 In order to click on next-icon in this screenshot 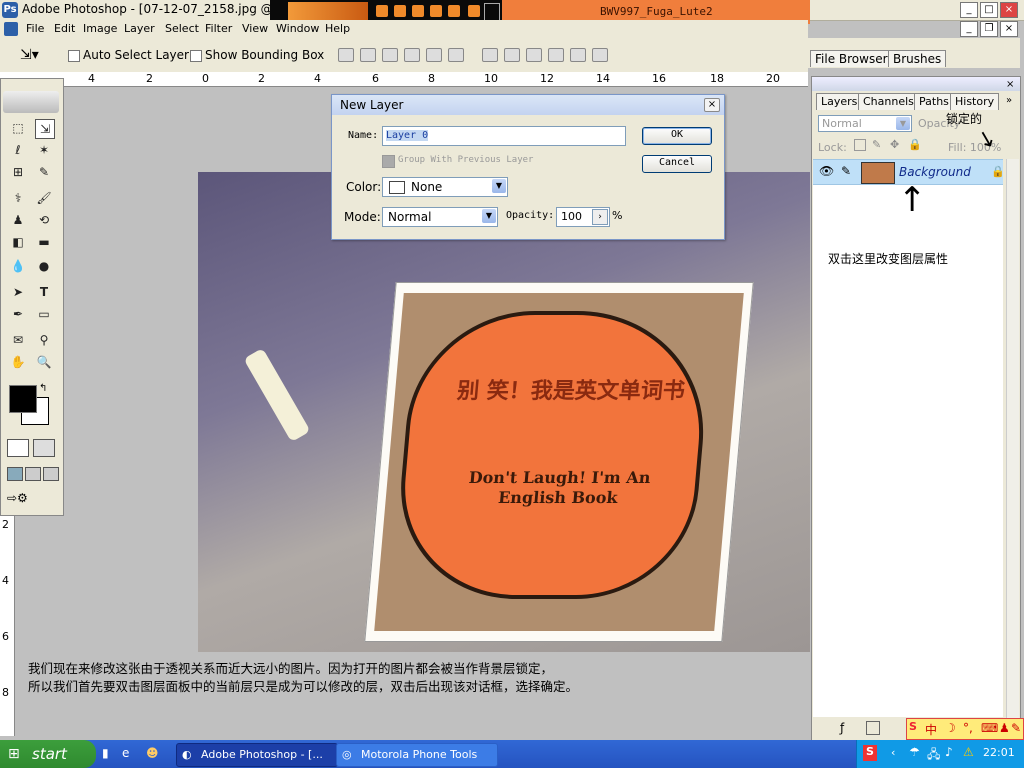, I will do `click(474, 11)`.